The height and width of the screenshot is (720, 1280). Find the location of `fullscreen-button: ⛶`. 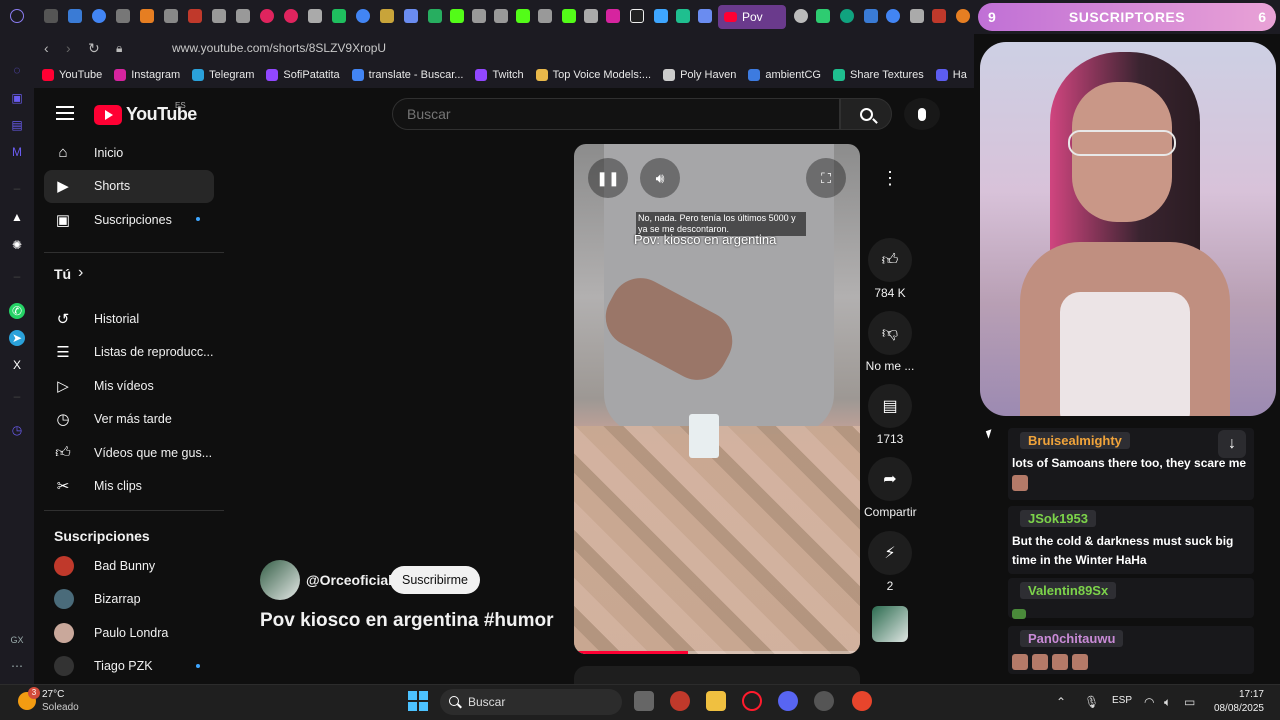

fullscreen-button: ⛶ is located at coordinates (826, 178).